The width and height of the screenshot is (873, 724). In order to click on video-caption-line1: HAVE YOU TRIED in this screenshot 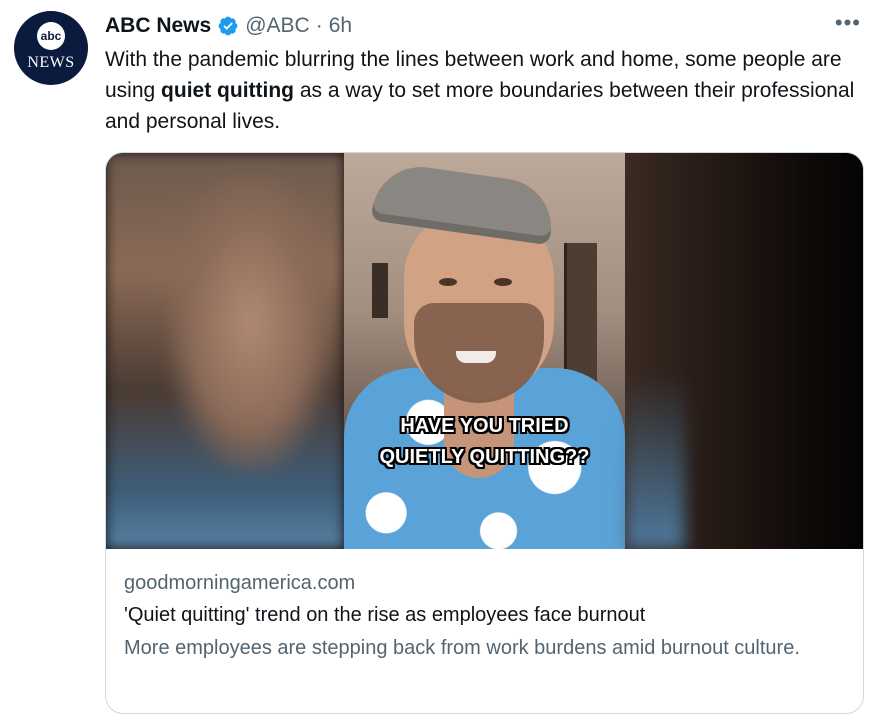, I will do `click(484, 426)`.